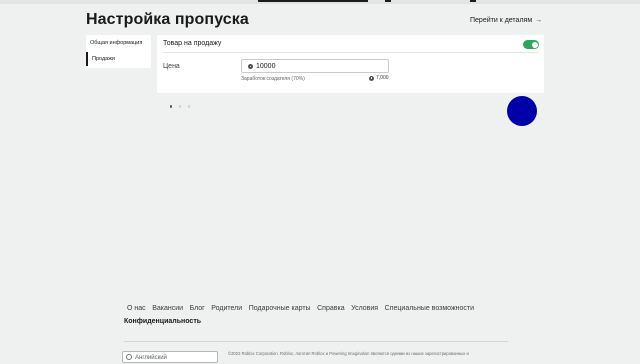 The height and width of the screenshot is (364, 640). I want to click on footer-link-privacy: Конфиденциальность, so click(162, 321).